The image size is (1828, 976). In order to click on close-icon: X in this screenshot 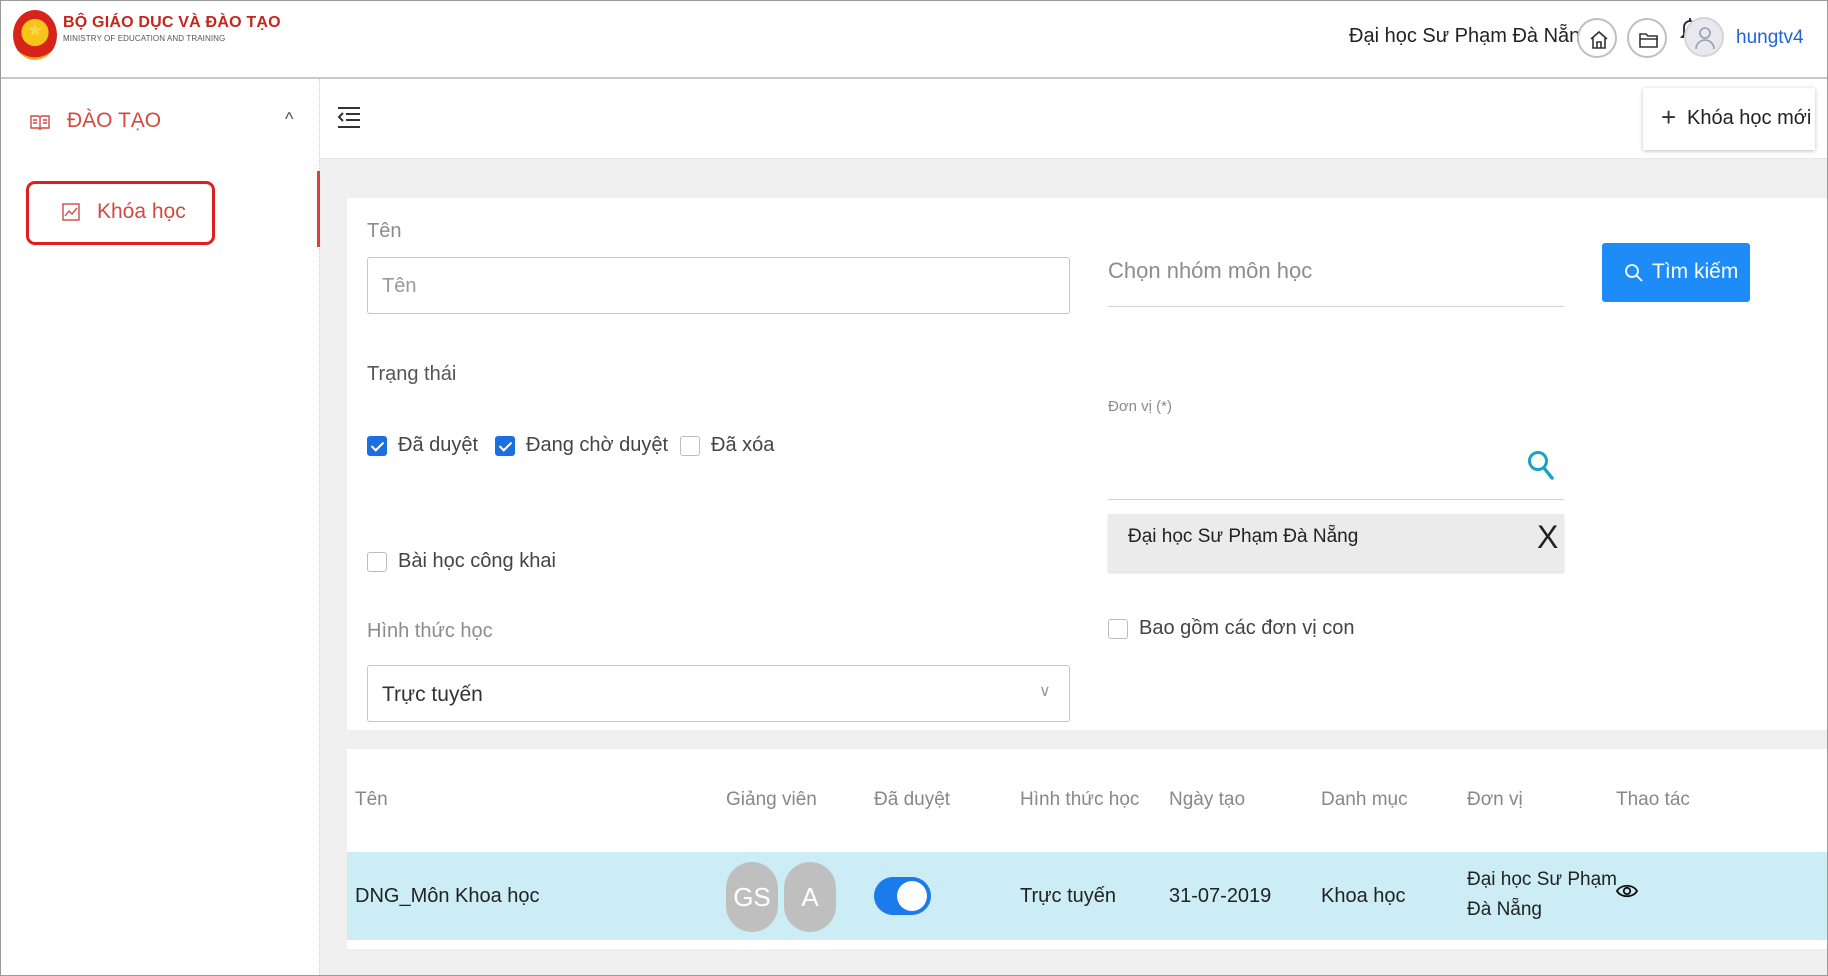, I will do `click(1547, 537)`.